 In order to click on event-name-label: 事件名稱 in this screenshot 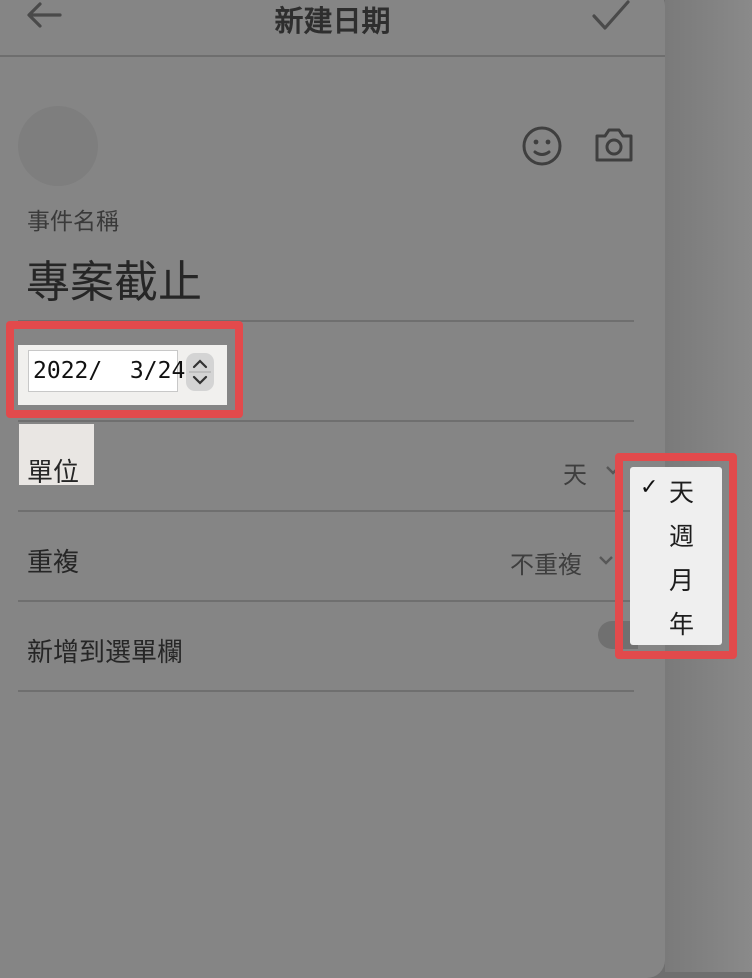, I will do `click(73, 222)`.